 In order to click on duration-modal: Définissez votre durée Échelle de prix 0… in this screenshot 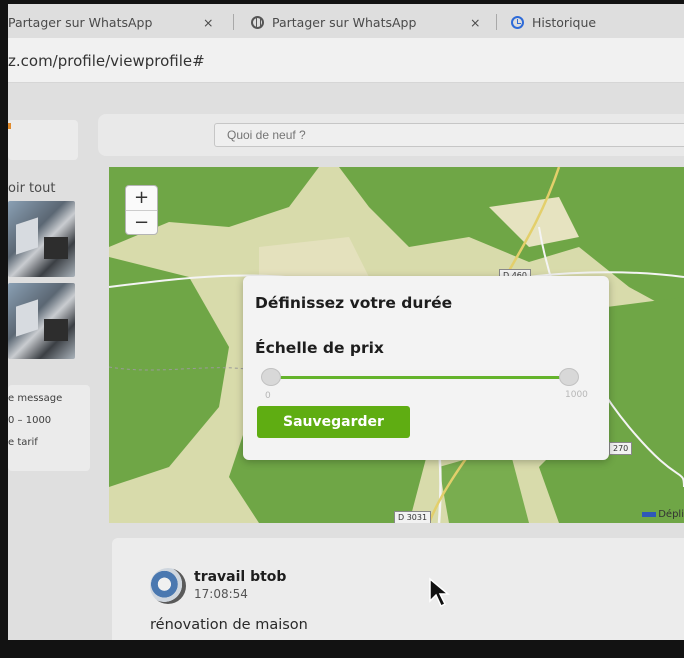, I will do `click(426, 368)`.